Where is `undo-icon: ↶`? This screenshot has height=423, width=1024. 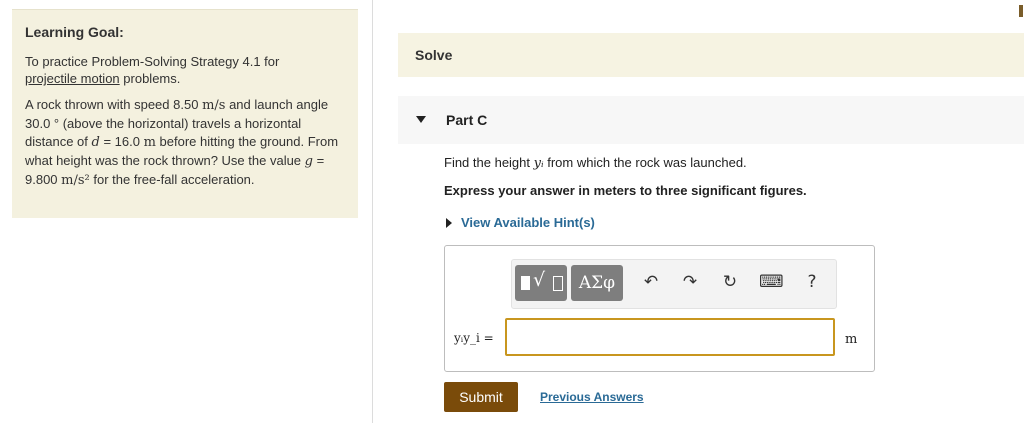
undo-icon: ↶ is located at coordinates (651, 282).